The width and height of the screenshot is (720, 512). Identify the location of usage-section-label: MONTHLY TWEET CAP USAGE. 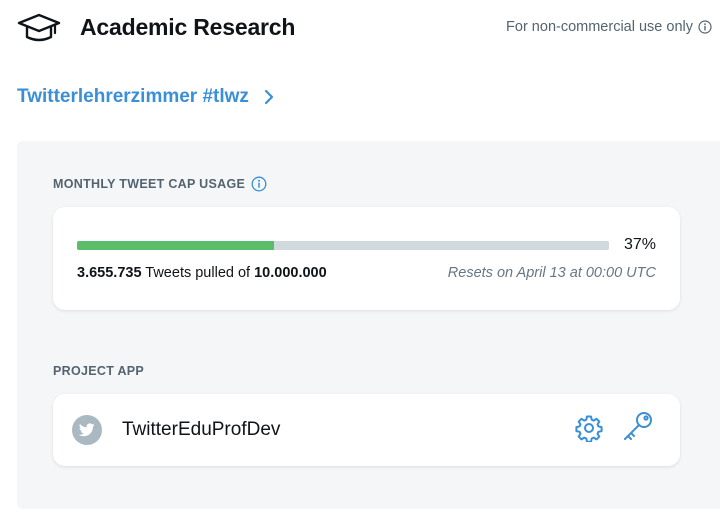
(160, 184).